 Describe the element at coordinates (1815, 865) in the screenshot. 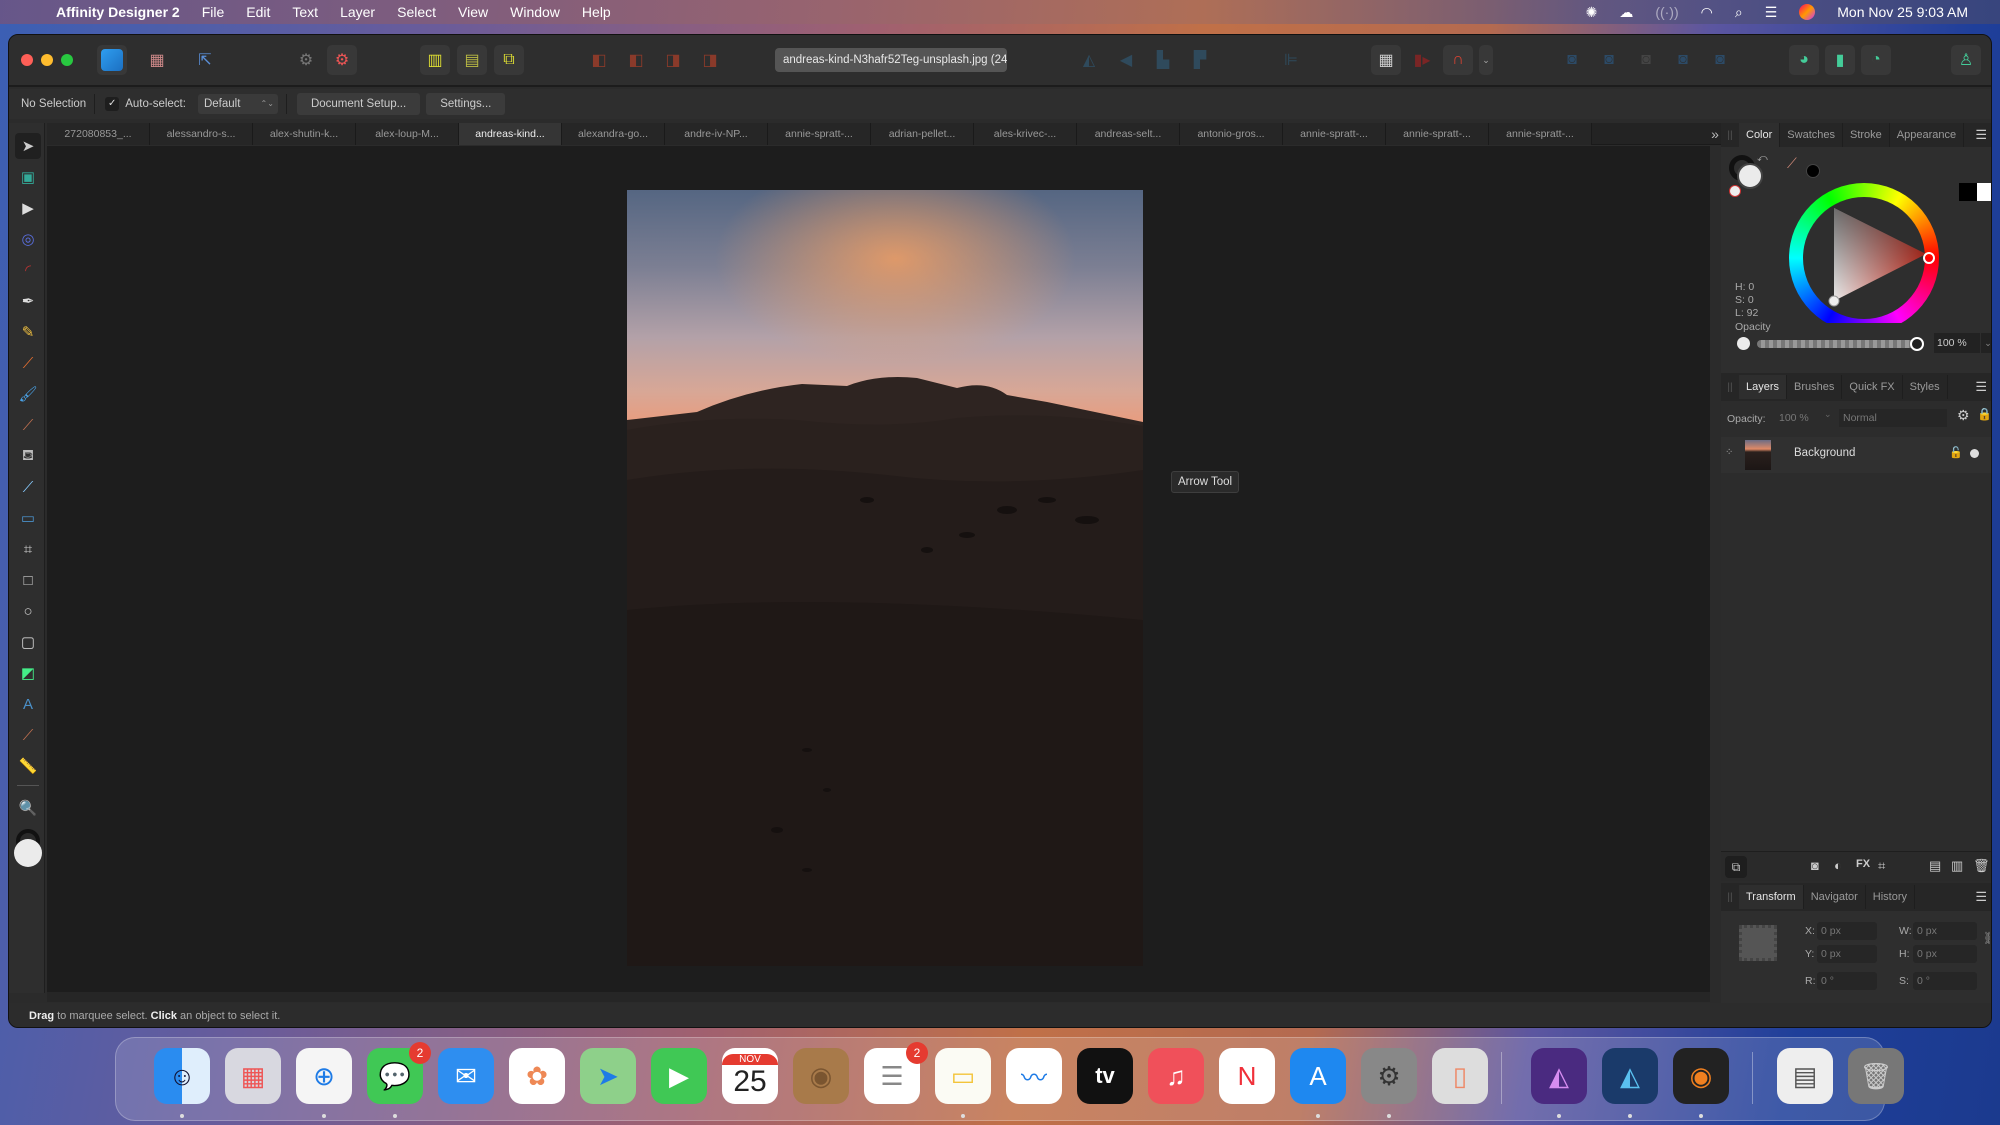

I see `mask-layer-icon: ◙` at that location.